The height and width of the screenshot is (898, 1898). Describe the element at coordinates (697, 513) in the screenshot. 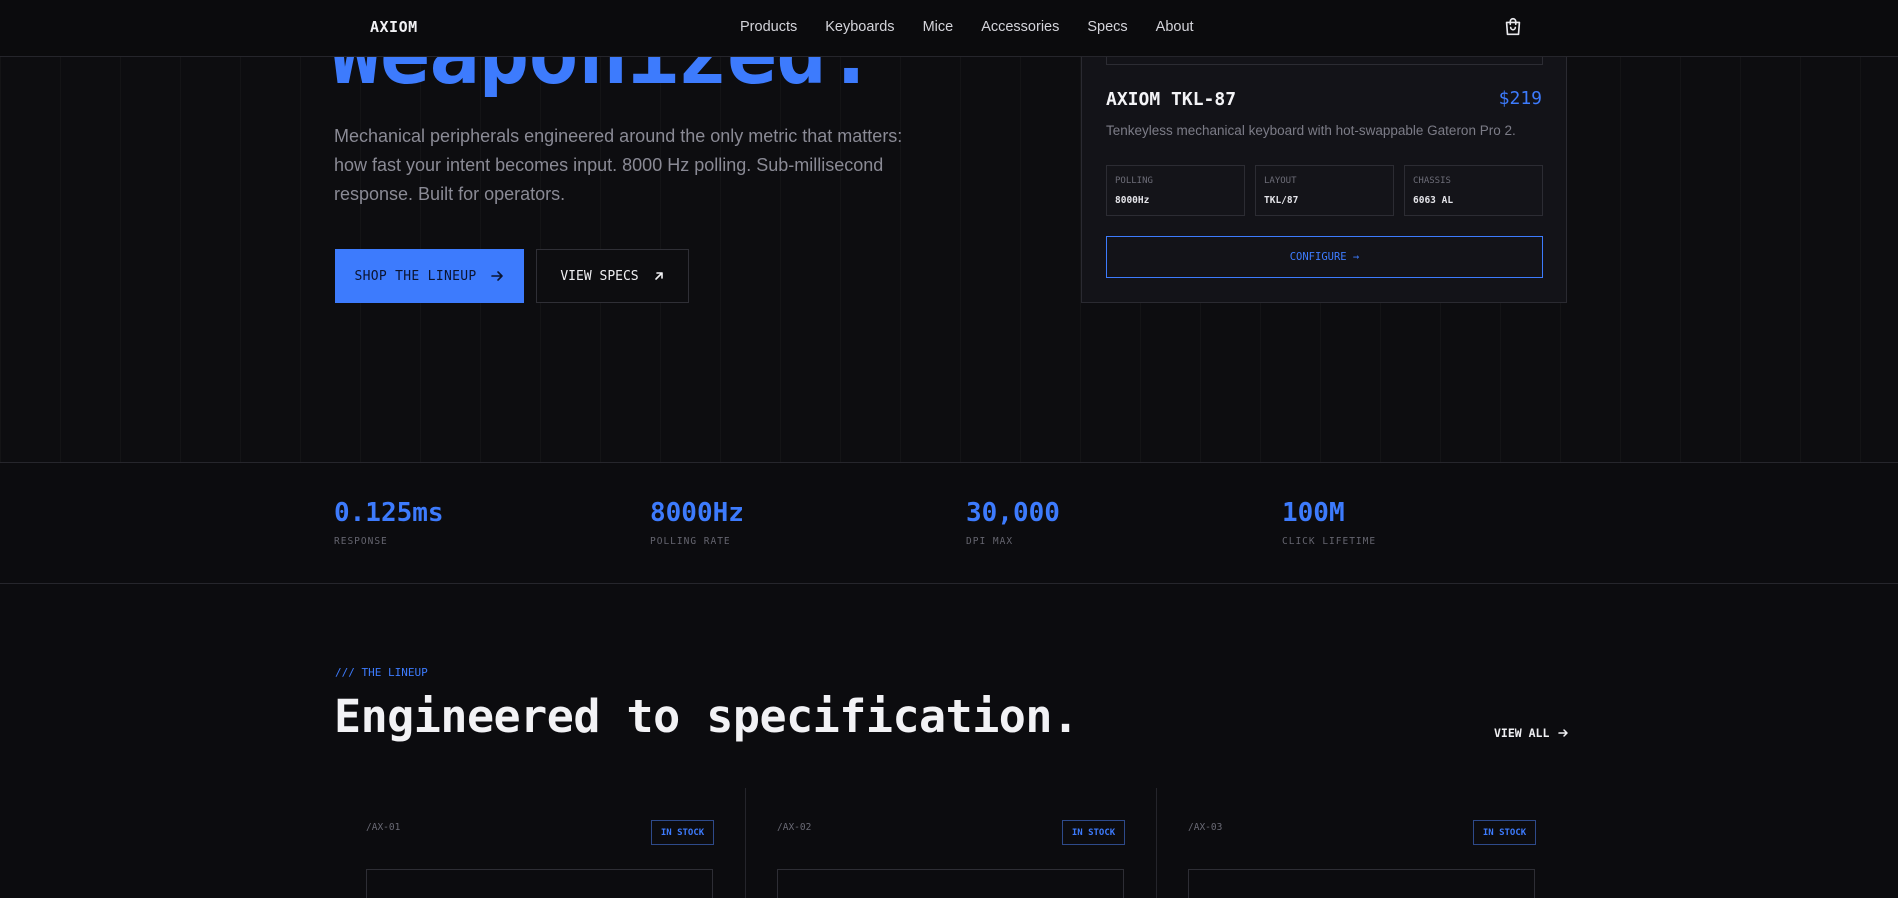

I see `stat-value: 8000Hz` at that location.